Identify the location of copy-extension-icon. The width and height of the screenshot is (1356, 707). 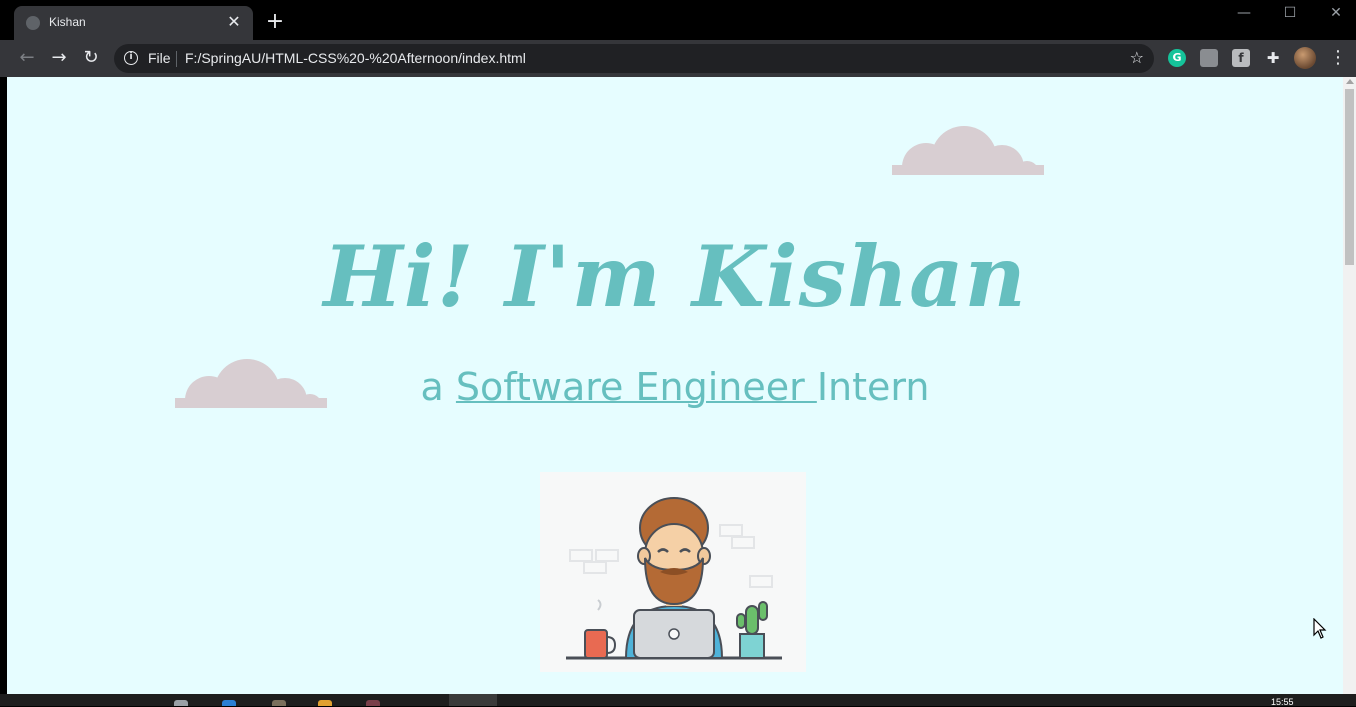
(1209, 58).